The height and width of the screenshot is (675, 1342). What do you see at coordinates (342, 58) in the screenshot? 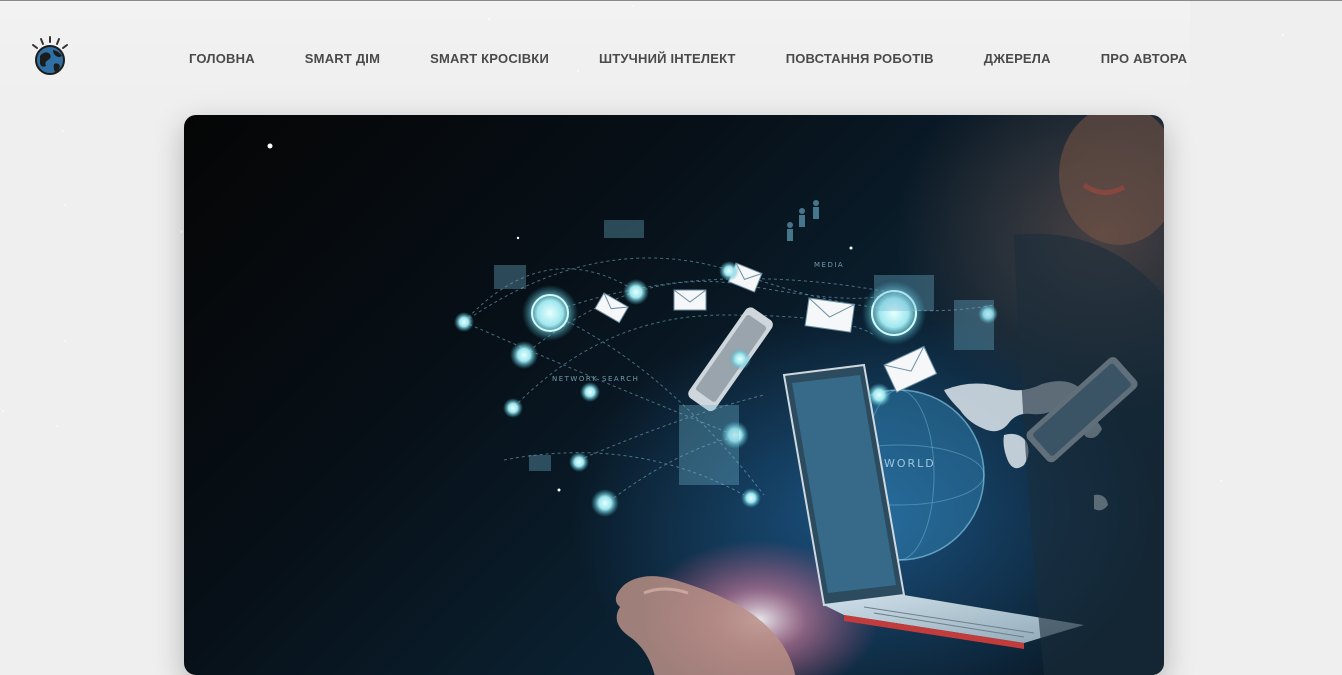
I see `nav-item-smart-home: SMART ДІМ` at bounding box center [342, 58].